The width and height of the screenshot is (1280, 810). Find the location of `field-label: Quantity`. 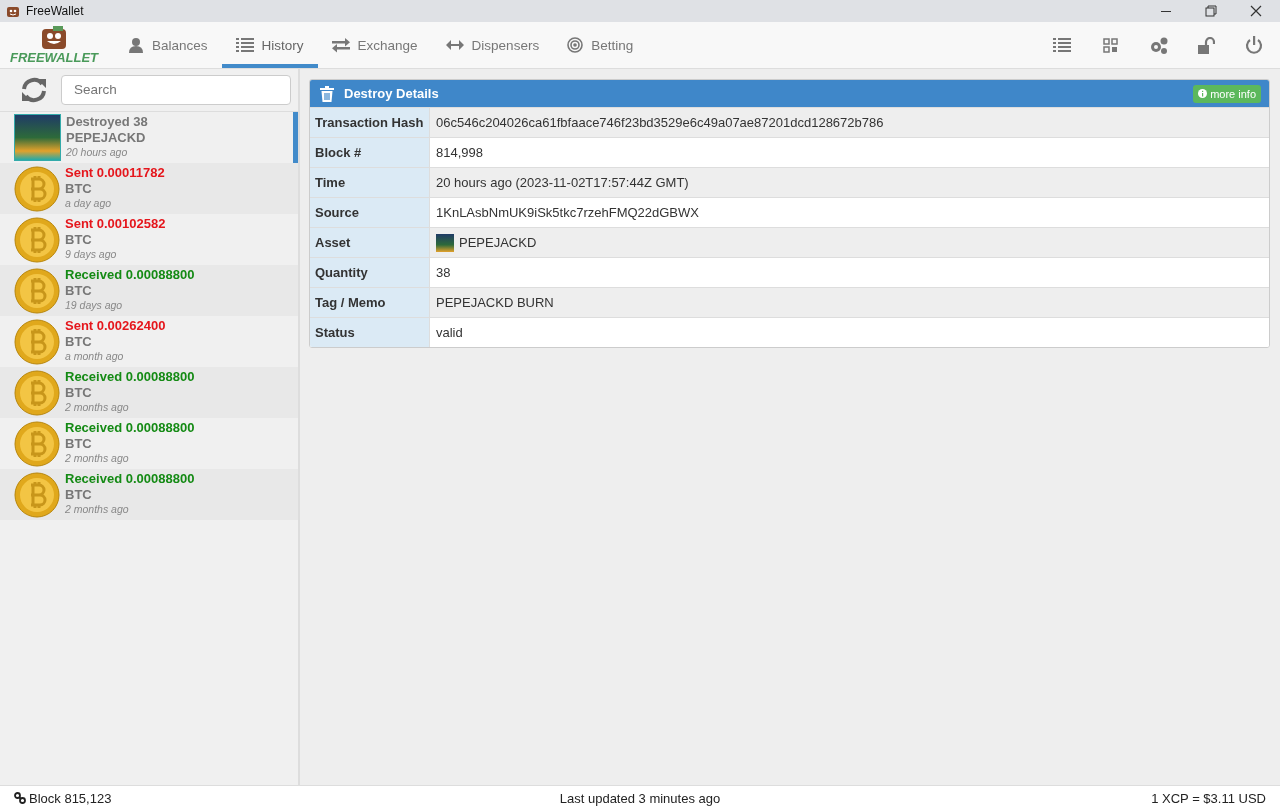

field-label: Quantity is located at coordinates (370, 272).